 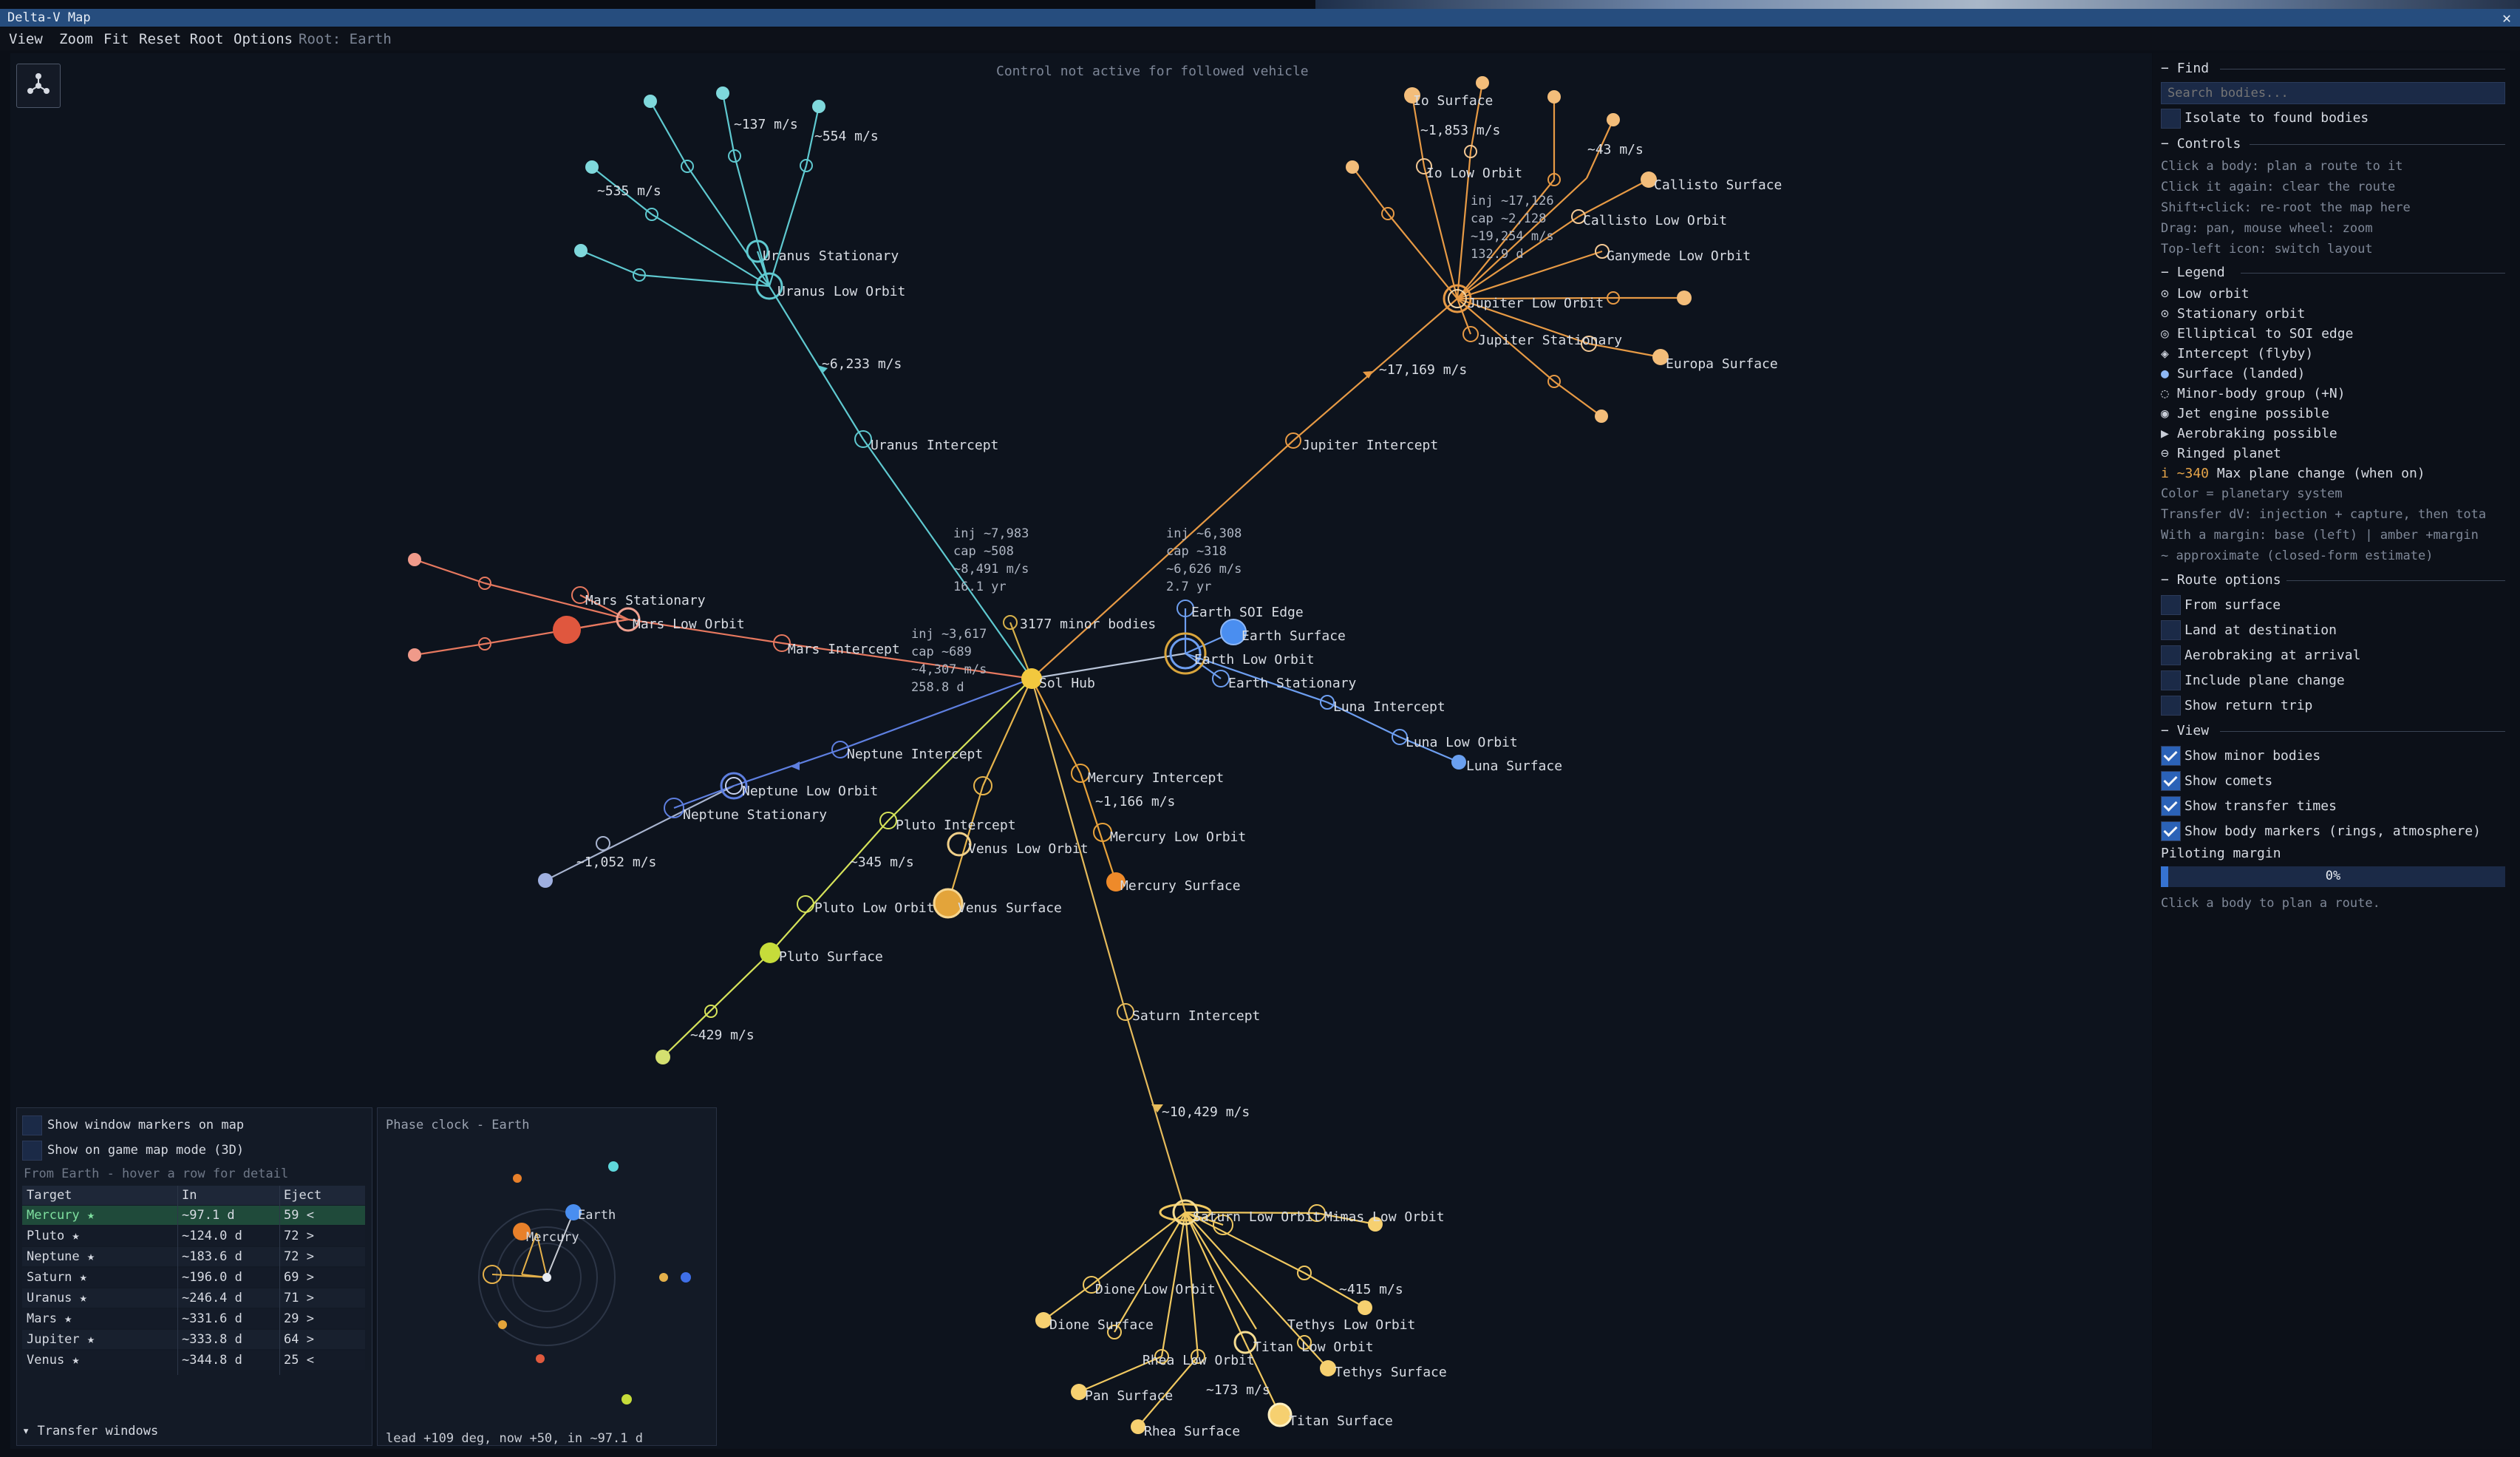 What do you see at coordinates (915, 755) in the screenshot?
I see `label-neptune-intercept: Neptune Intercept` at bounding box center [915, 755].